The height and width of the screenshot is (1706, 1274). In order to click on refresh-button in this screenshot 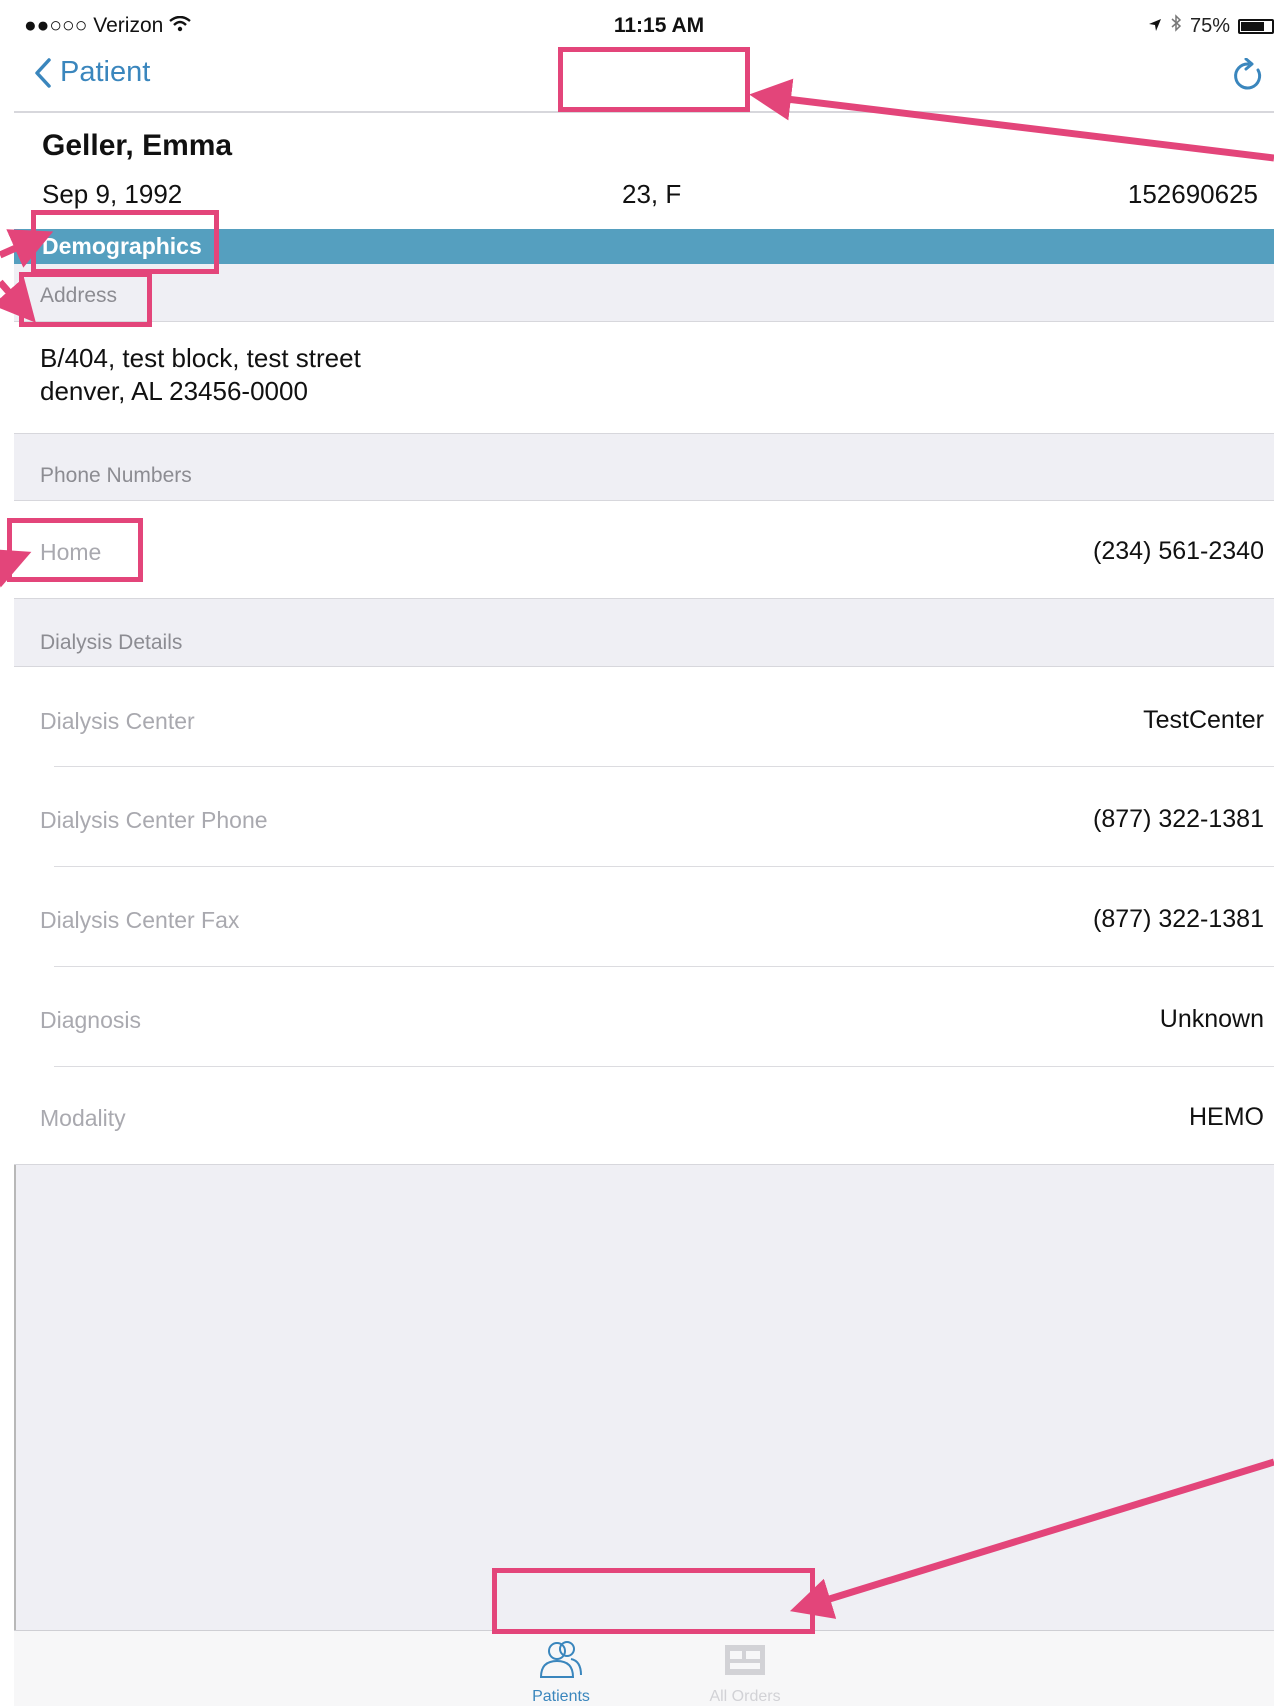, I will do `click(1248, 78)`.